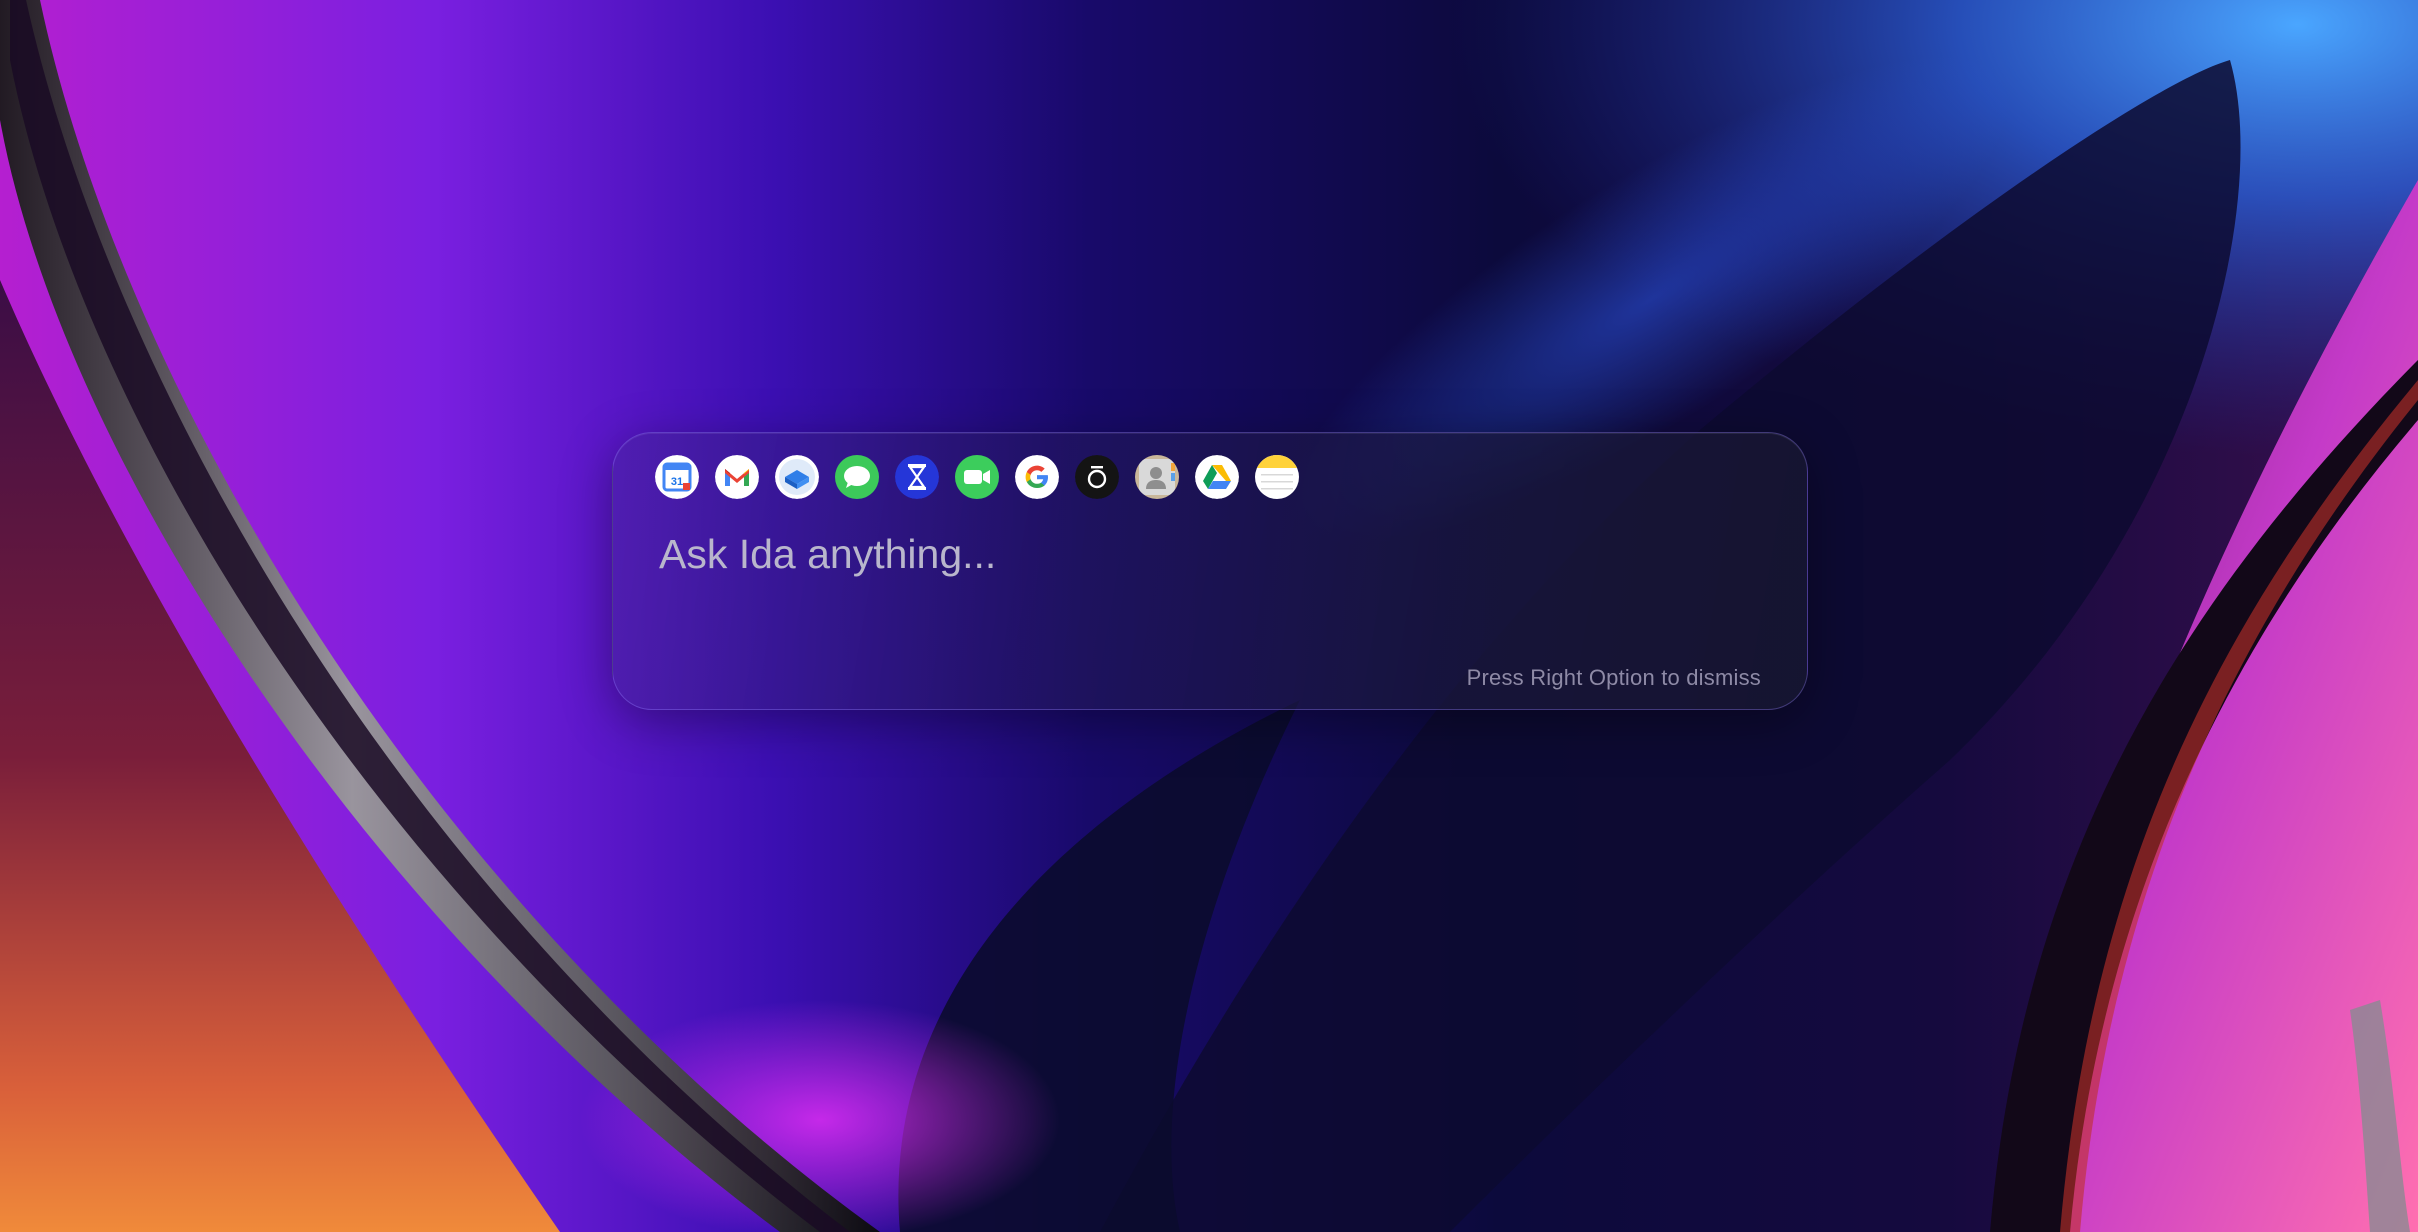 This screenshot has width=2418, height=1232. Describe the element at coordinates (1157, 477) in the screenshot. I see `contacts-icon` at that location.